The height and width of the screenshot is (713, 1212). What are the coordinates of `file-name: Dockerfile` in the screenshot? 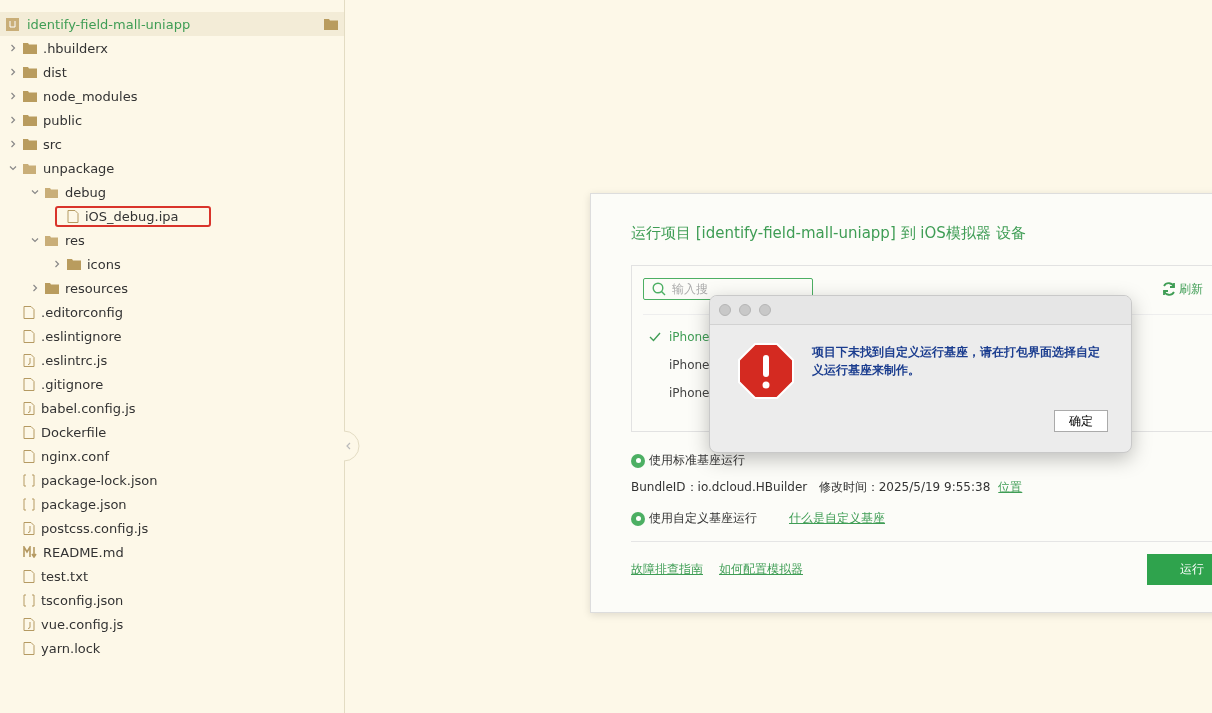 It's located at (74, 432).